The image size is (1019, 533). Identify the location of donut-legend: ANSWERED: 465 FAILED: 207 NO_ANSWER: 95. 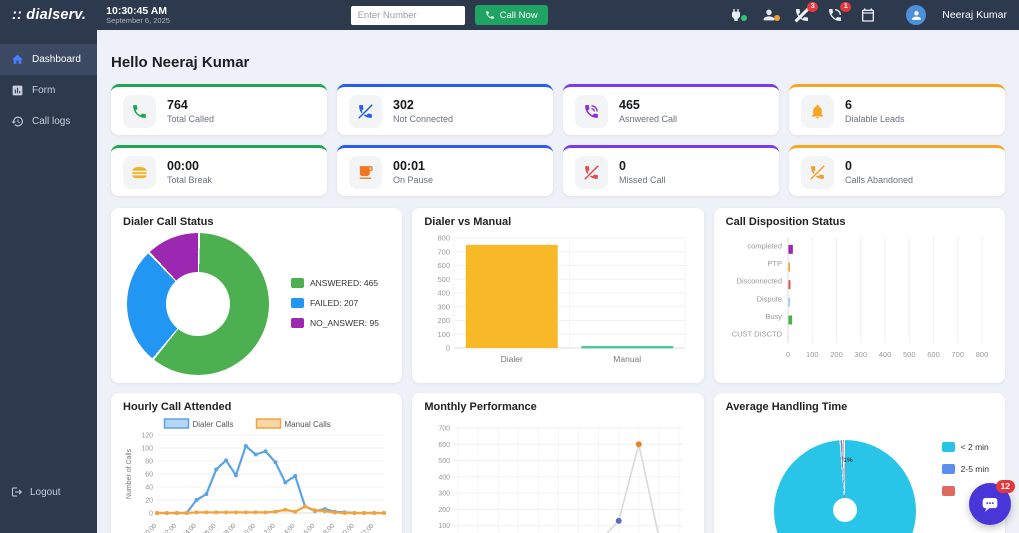
(335, 303).